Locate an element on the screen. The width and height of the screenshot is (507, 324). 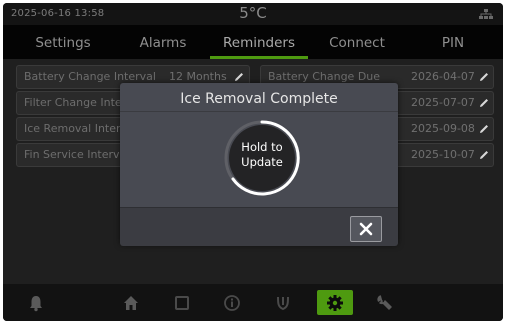
status-bar: 2025-06-16 13:58 5°C is located at coordinates (253, 14).